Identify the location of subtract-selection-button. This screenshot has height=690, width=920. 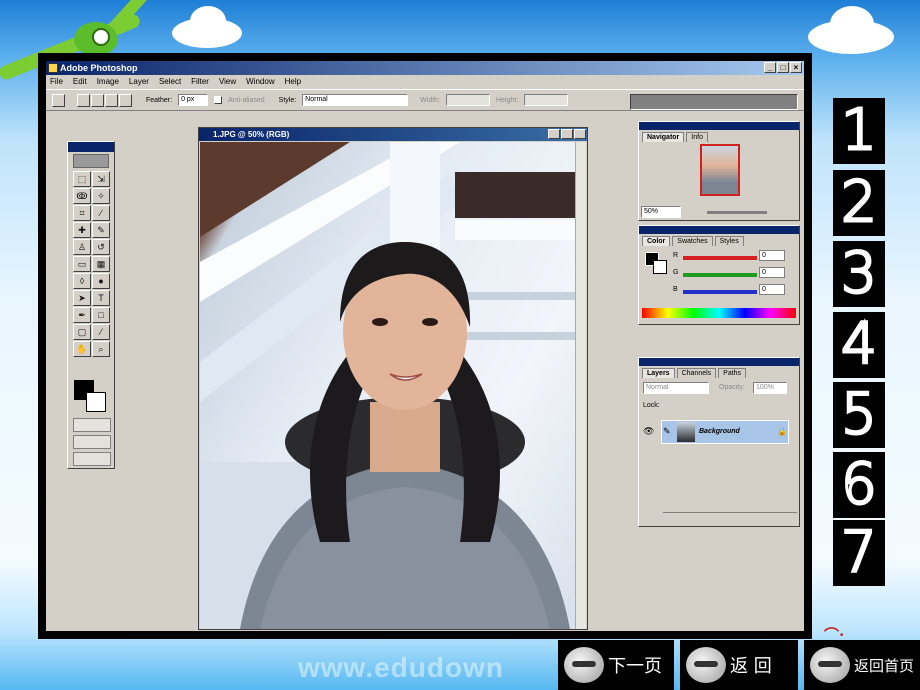
(111, 100).